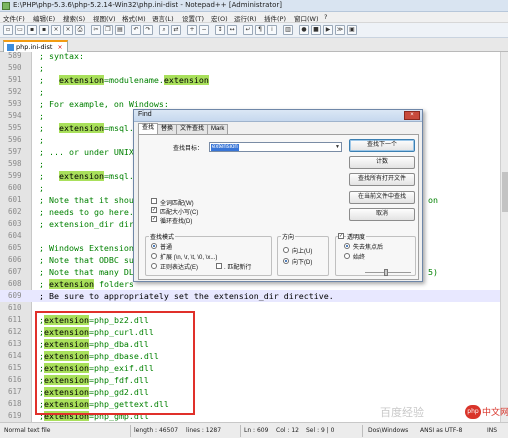 The width and height of the screenshot is (508, 438). I want to click on find-in-current-button: 在当前文件中查找, so click(382, 197).